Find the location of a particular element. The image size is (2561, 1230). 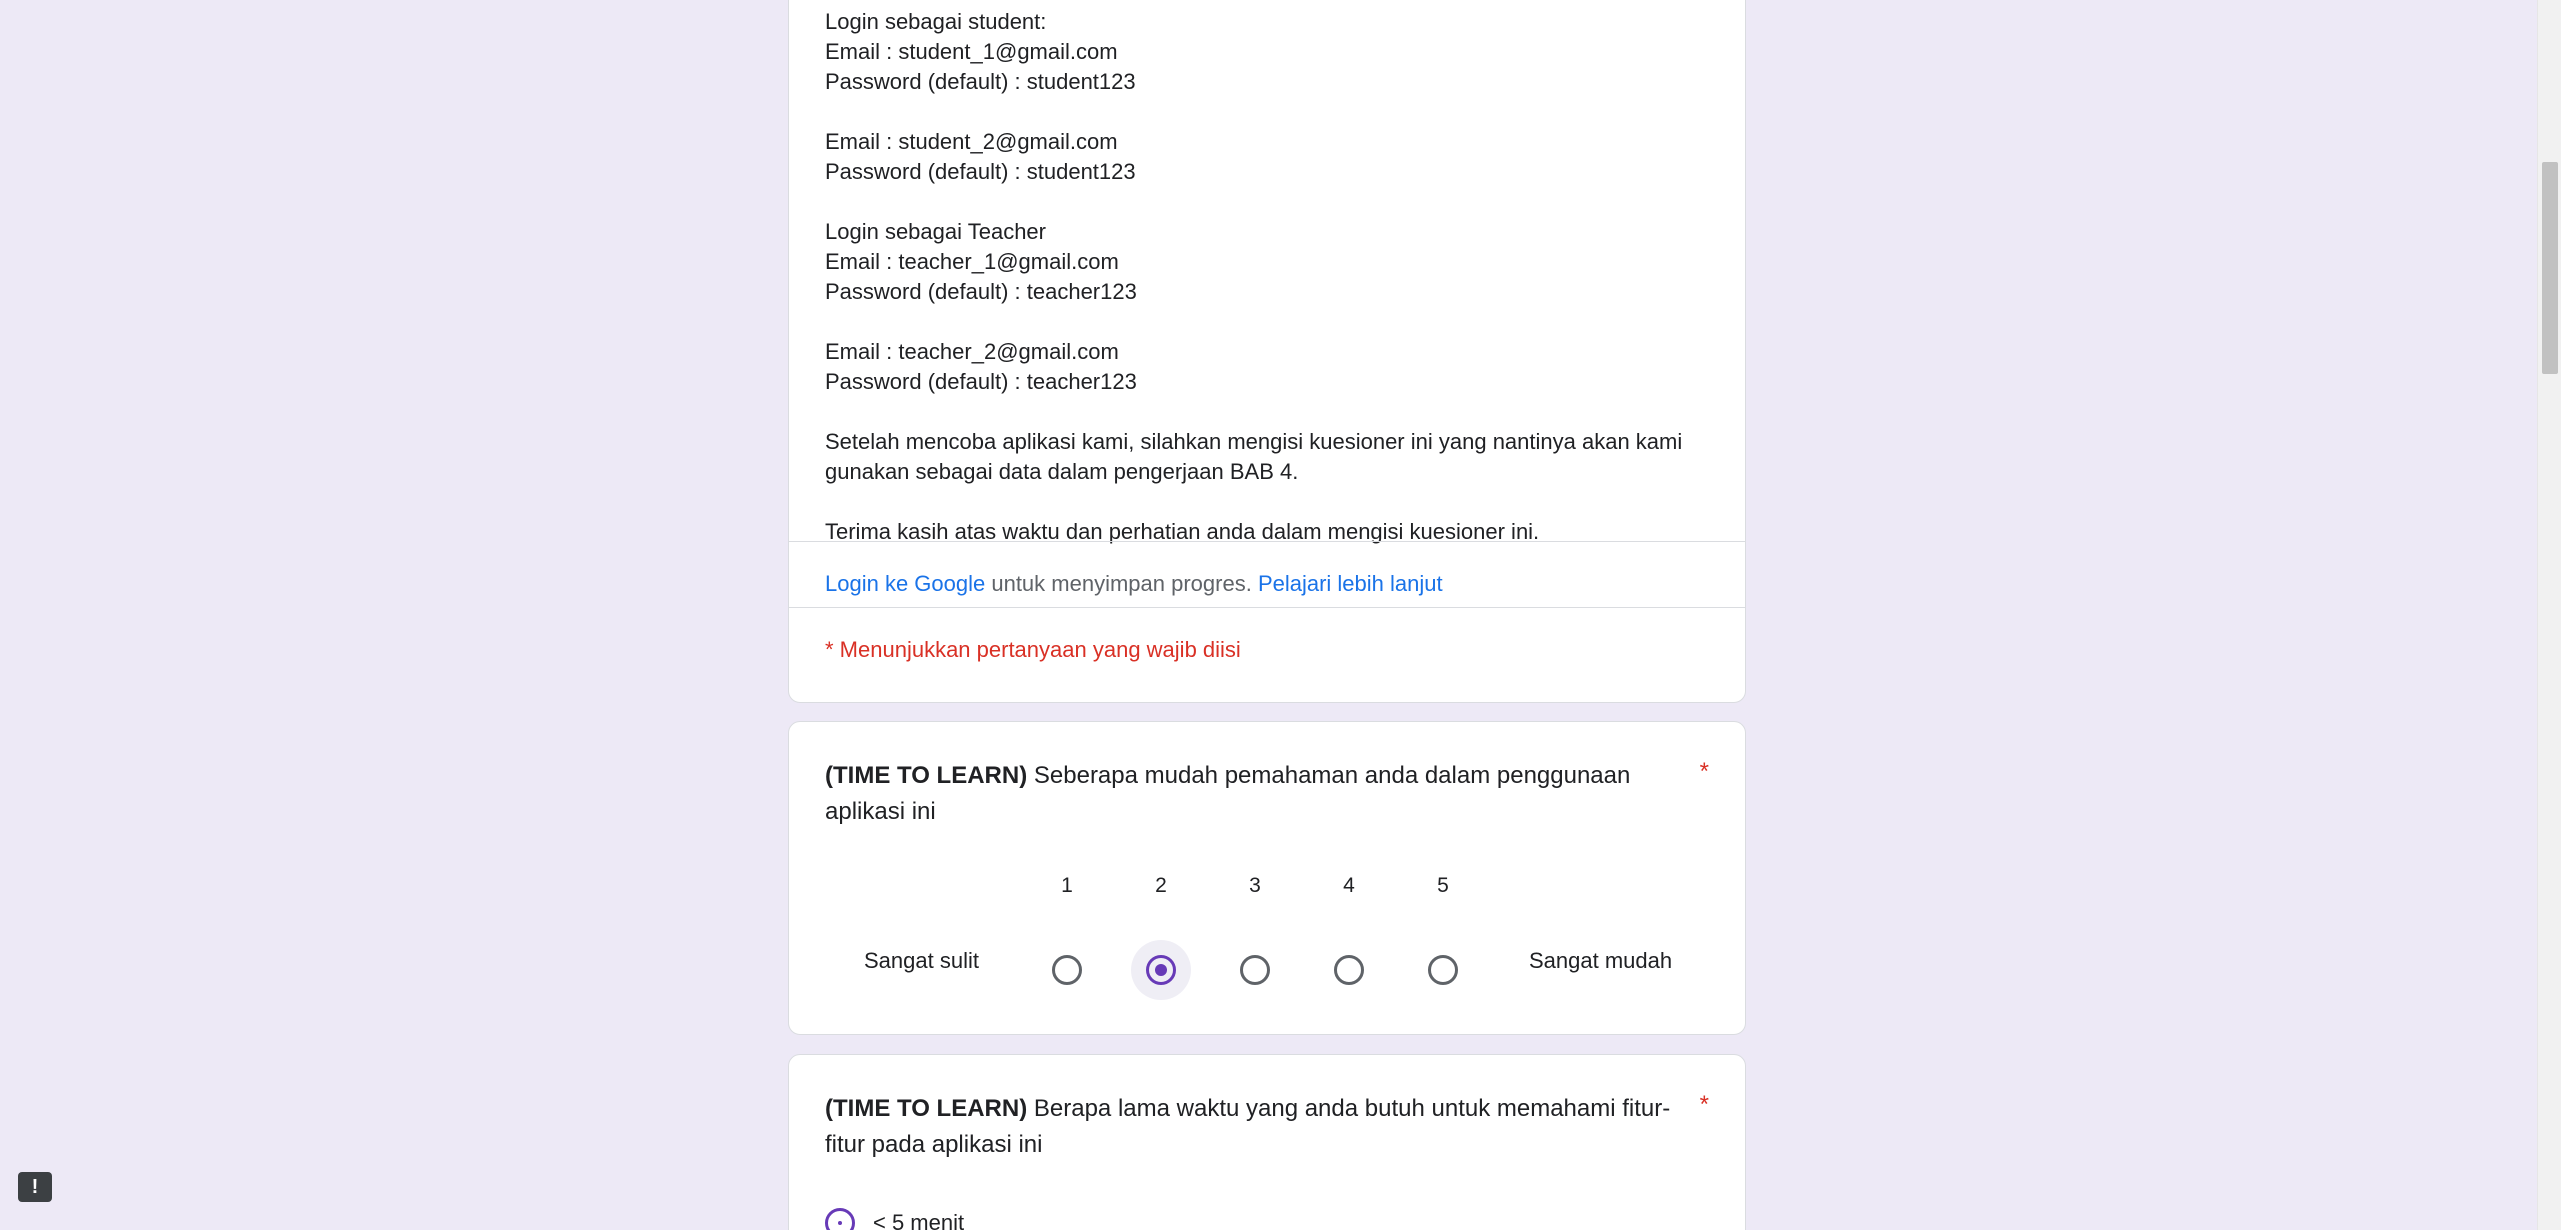

login-google-link: Login ke Google is located at coordinates (905, 583).